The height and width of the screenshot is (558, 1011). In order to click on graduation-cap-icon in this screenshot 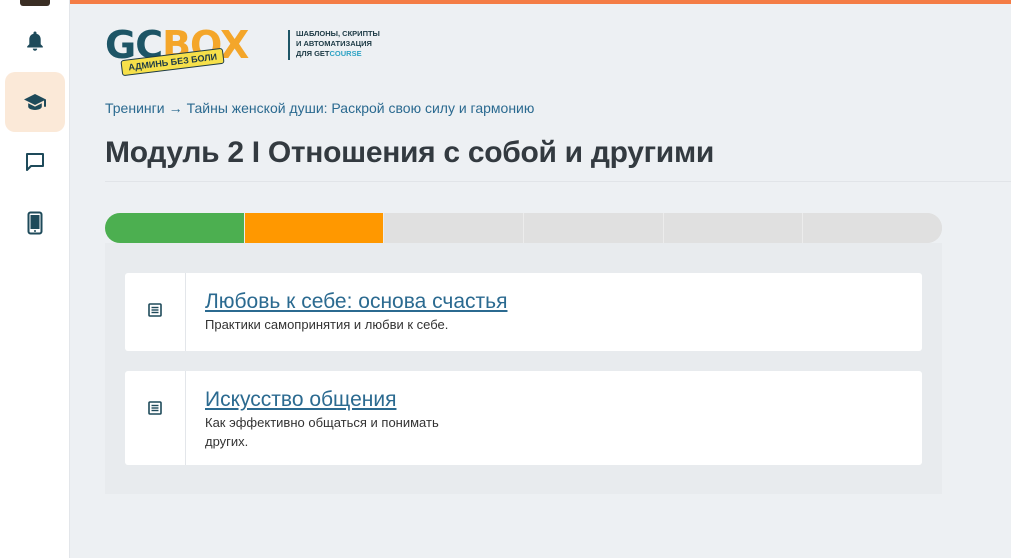, I will do `click(35, 102)`.